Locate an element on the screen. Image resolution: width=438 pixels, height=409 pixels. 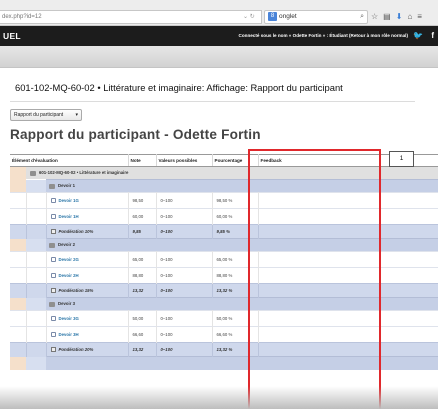
bookmark-star-icon: ☆ is located at coordinates (374, 17).